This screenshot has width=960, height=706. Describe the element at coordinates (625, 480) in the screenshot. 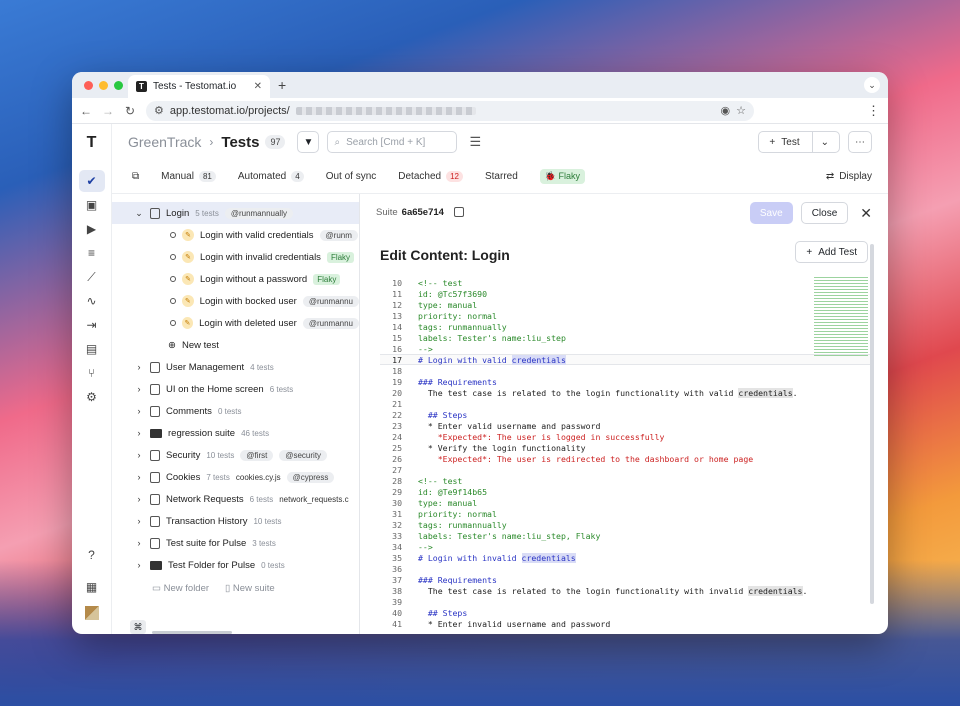

I see `code-line: 28 <!-- test` at that location.